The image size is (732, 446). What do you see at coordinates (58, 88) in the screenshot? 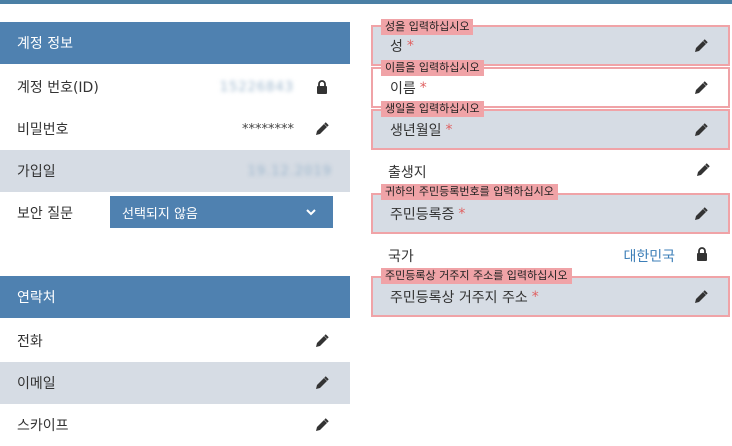
I see `account-id-label: 계정 번호(ID)` at bounding box center [58, 88].